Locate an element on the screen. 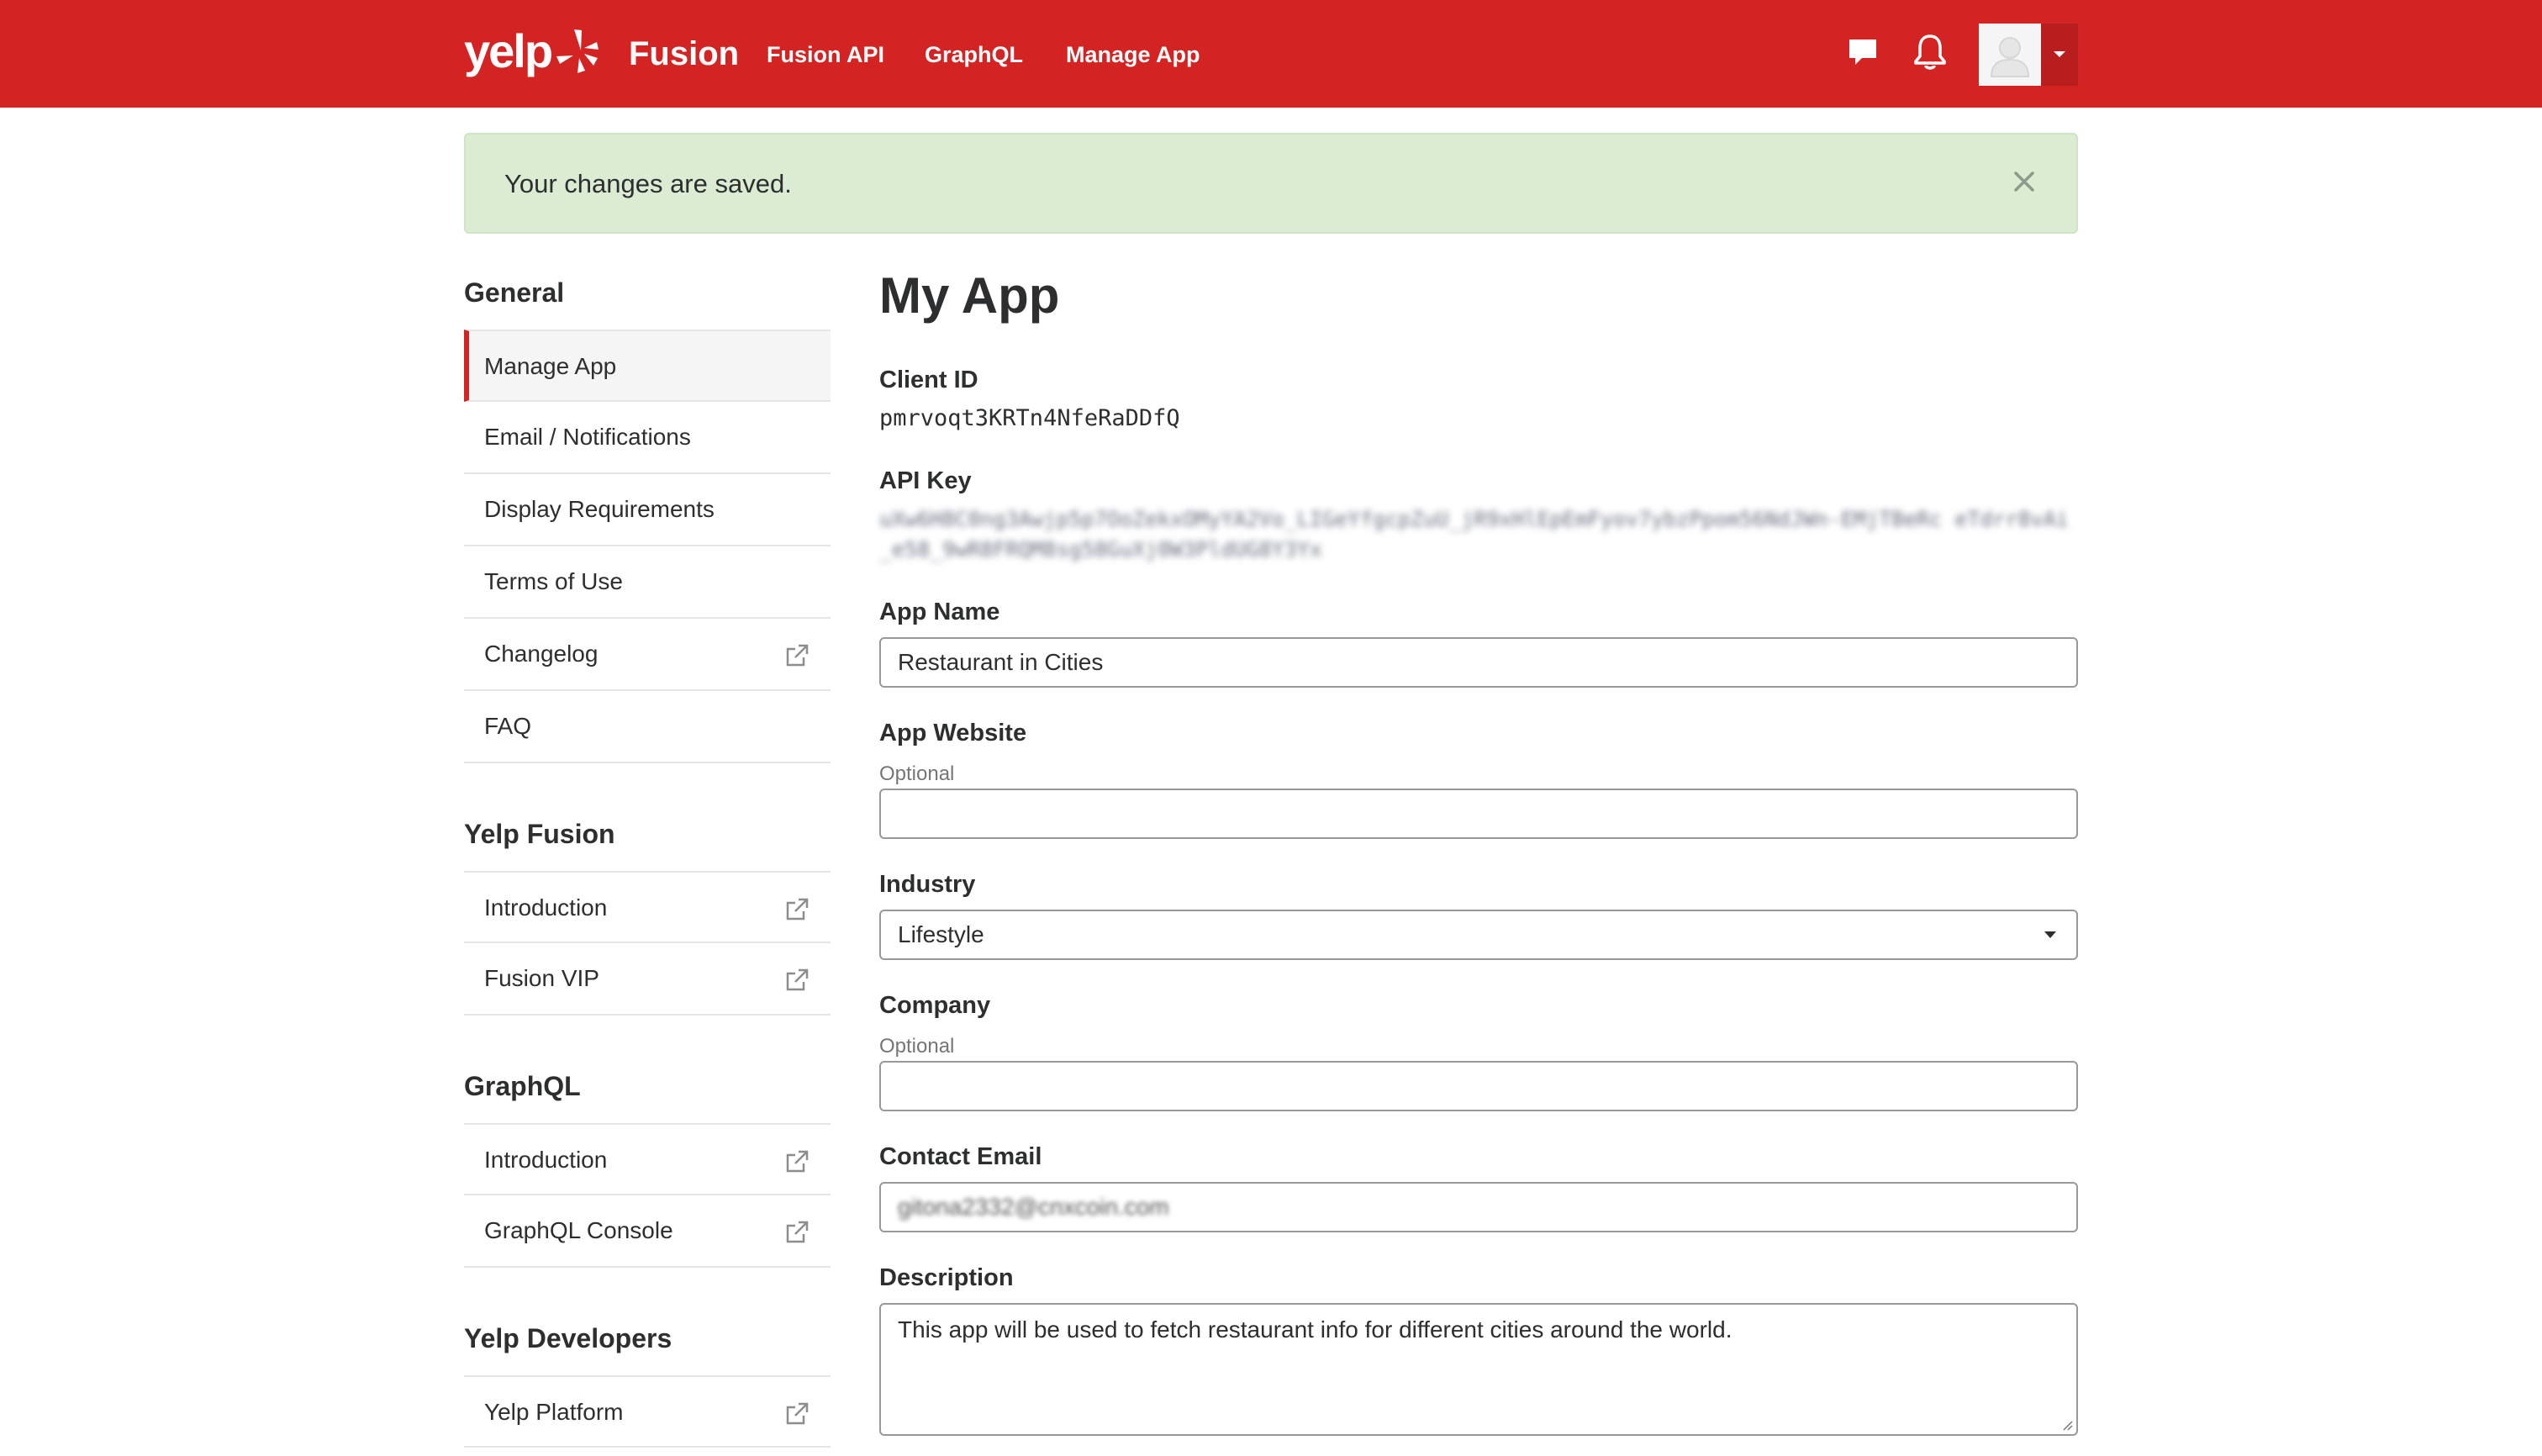 This screenshot has height=1456, width=2542. industry-value: Lifestyle is located at coordinates (941, 934).